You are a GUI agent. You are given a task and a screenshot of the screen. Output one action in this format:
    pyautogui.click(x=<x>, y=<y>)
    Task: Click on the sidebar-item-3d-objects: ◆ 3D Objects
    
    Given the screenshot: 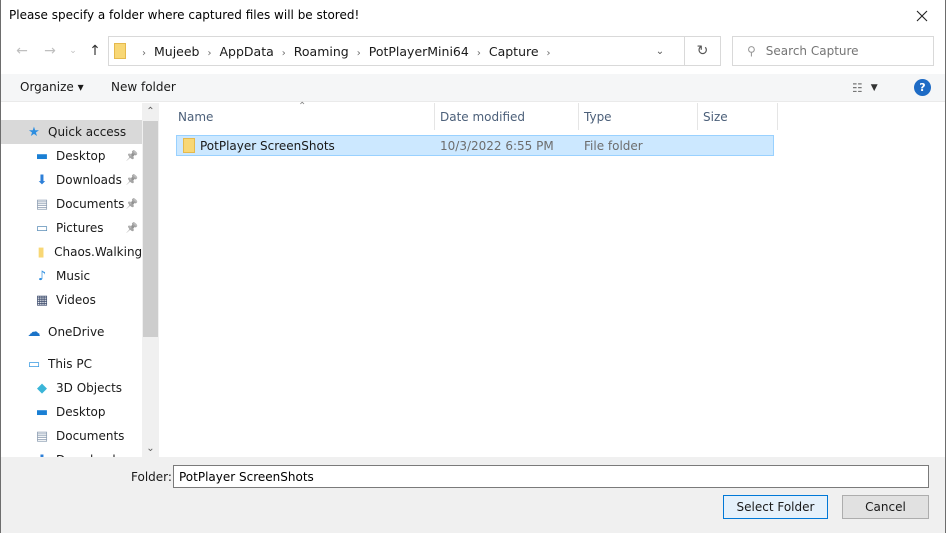 What is the action you would take?
    pyautogui.click(x=71, y=388)
    